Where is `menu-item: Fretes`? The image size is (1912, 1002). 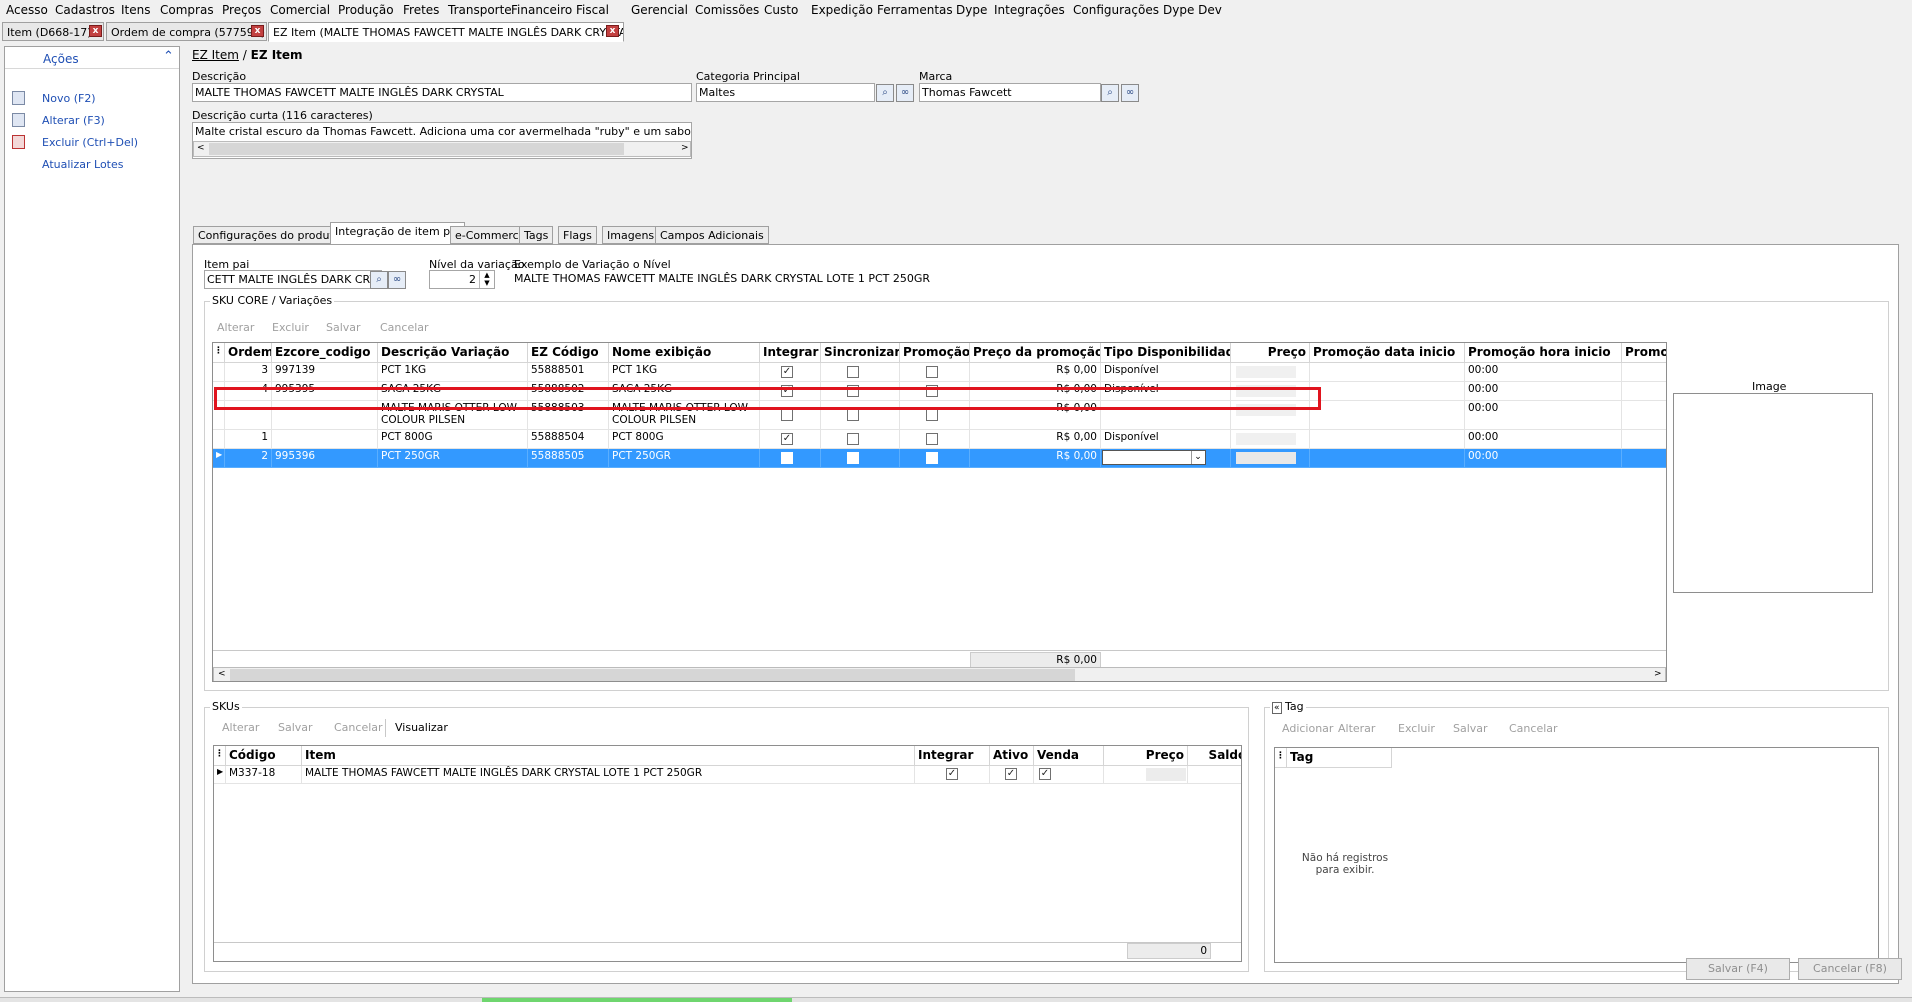
menu-item: Fretes is located at coordinates (421, 10).